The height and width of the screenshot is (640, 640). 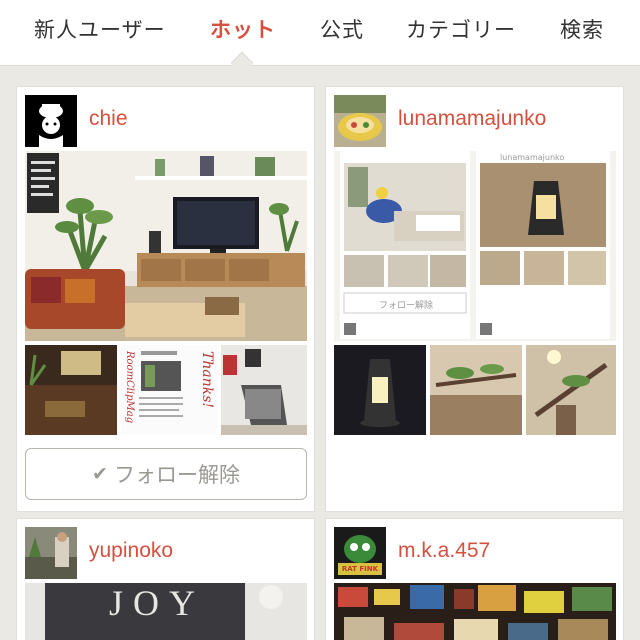 I want to click on username: chie, so click(x=108, y=119).